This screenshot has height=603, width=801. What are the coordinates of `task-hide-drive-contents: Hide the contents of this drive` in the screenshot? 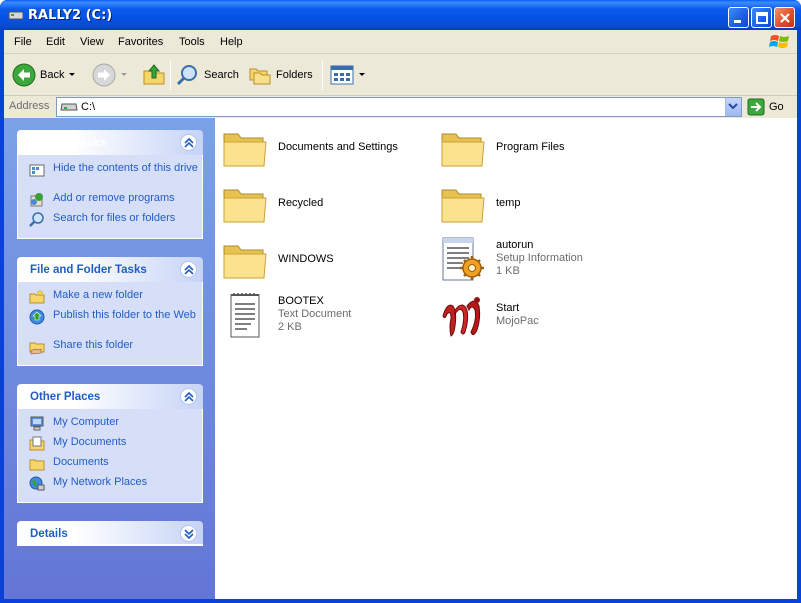 It's located at (110, 177).